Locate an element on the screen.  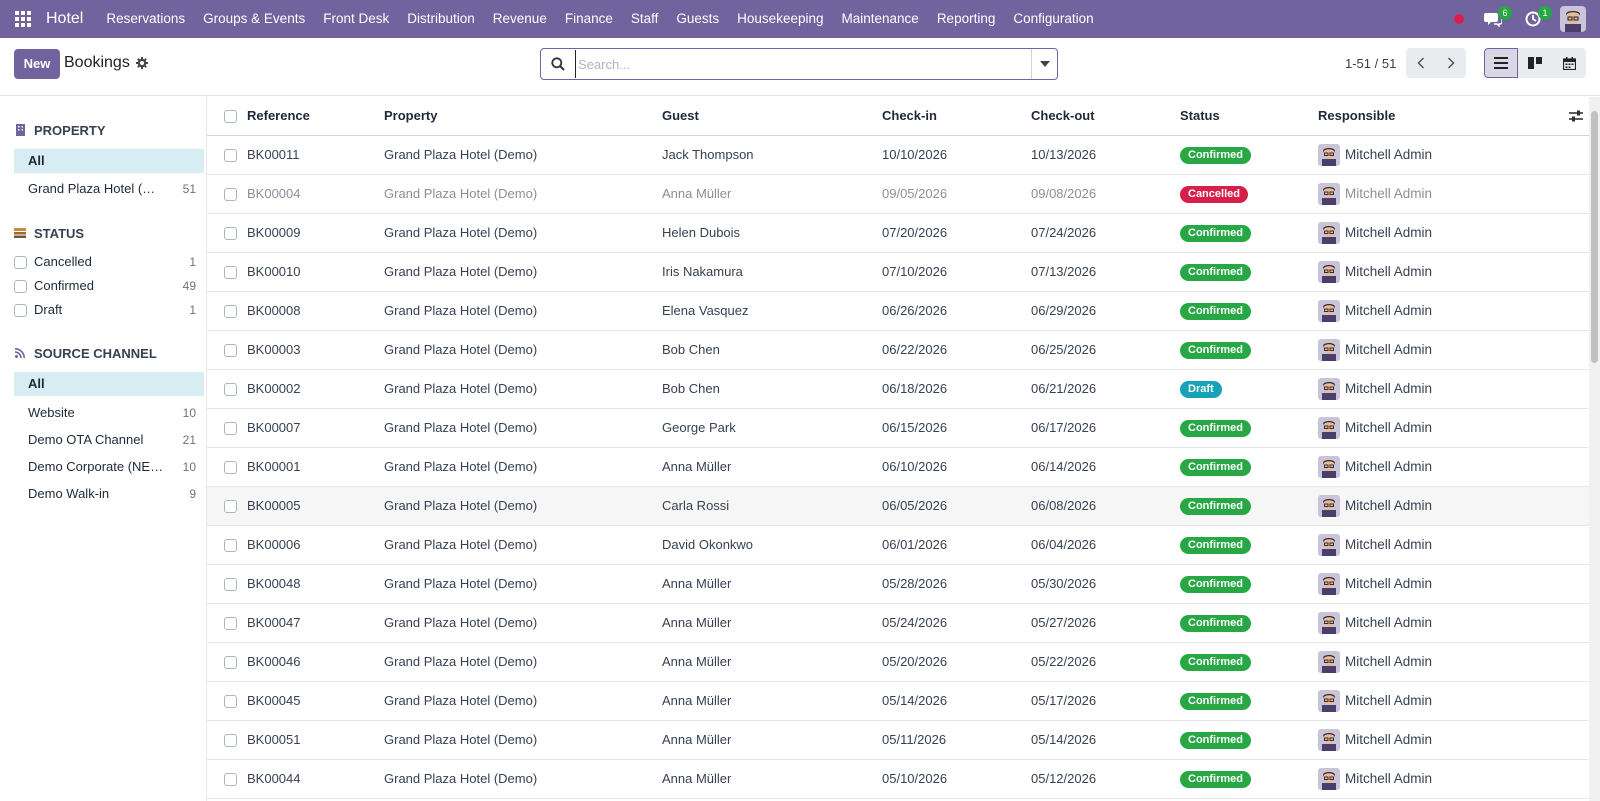
menu-item-distribution: Distribution is located at coordinates (441, 19).